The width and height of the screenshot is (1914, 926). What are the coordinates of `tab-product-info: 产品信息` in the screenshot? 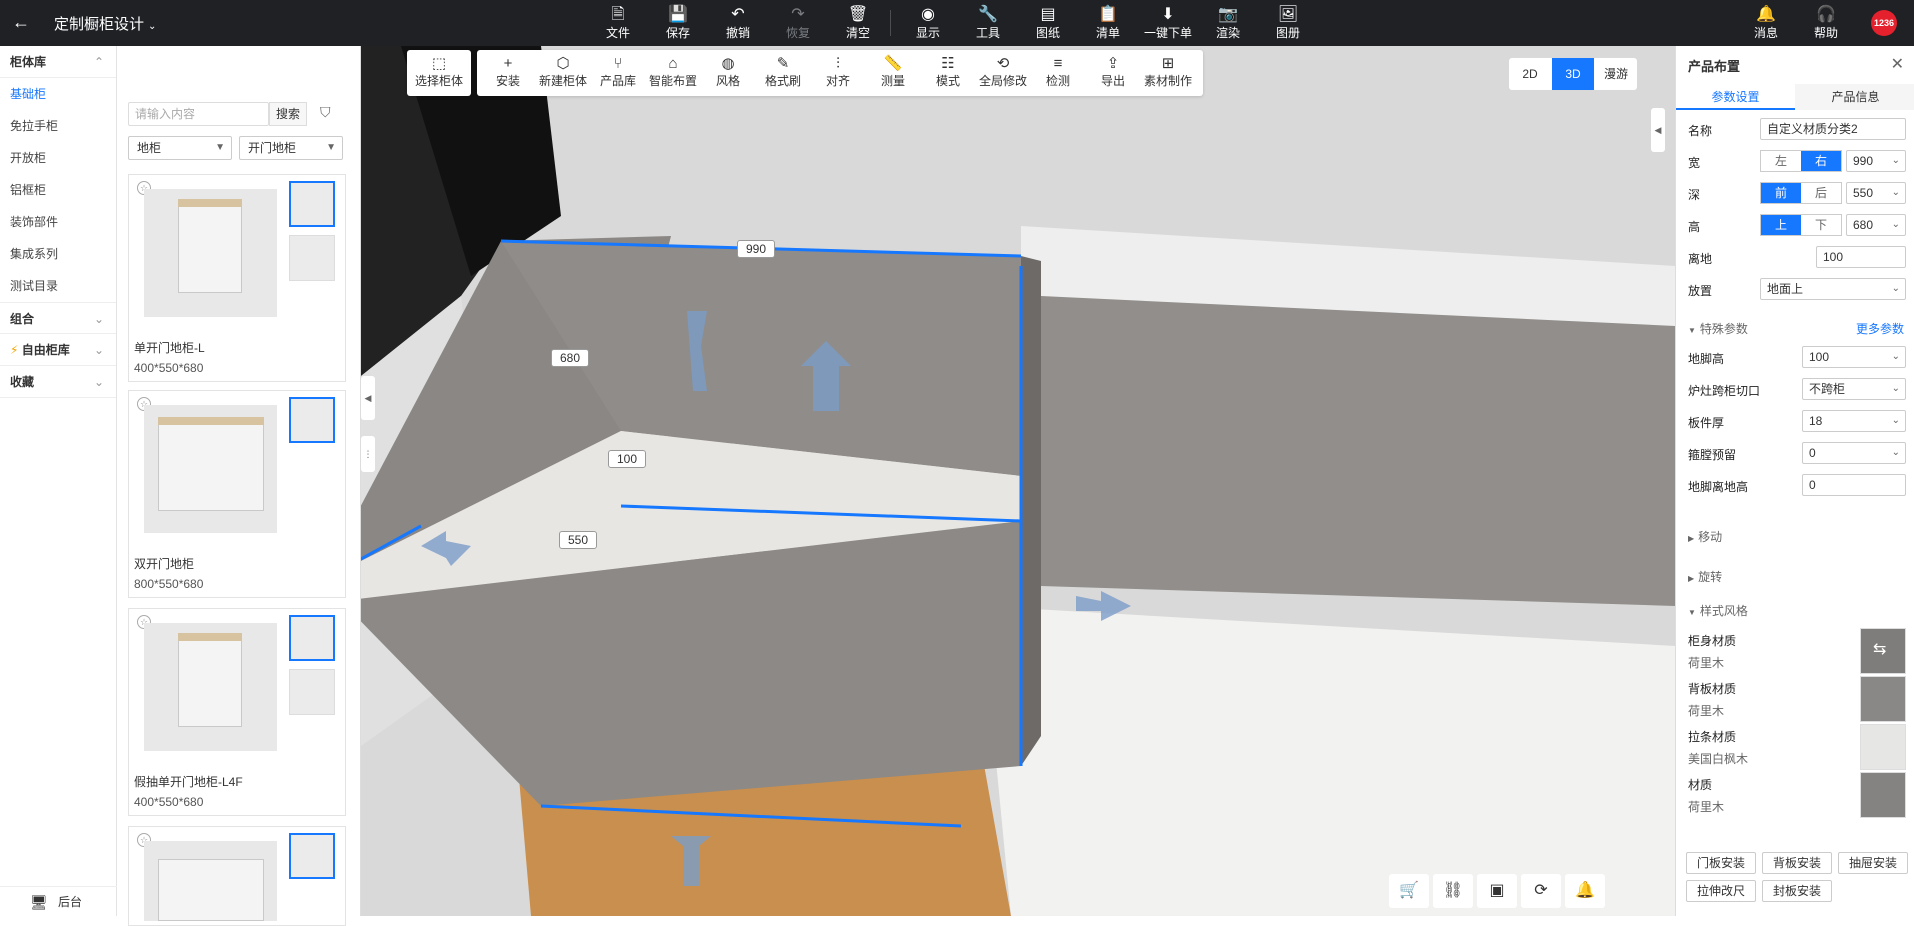 It's located at (1855, 97).